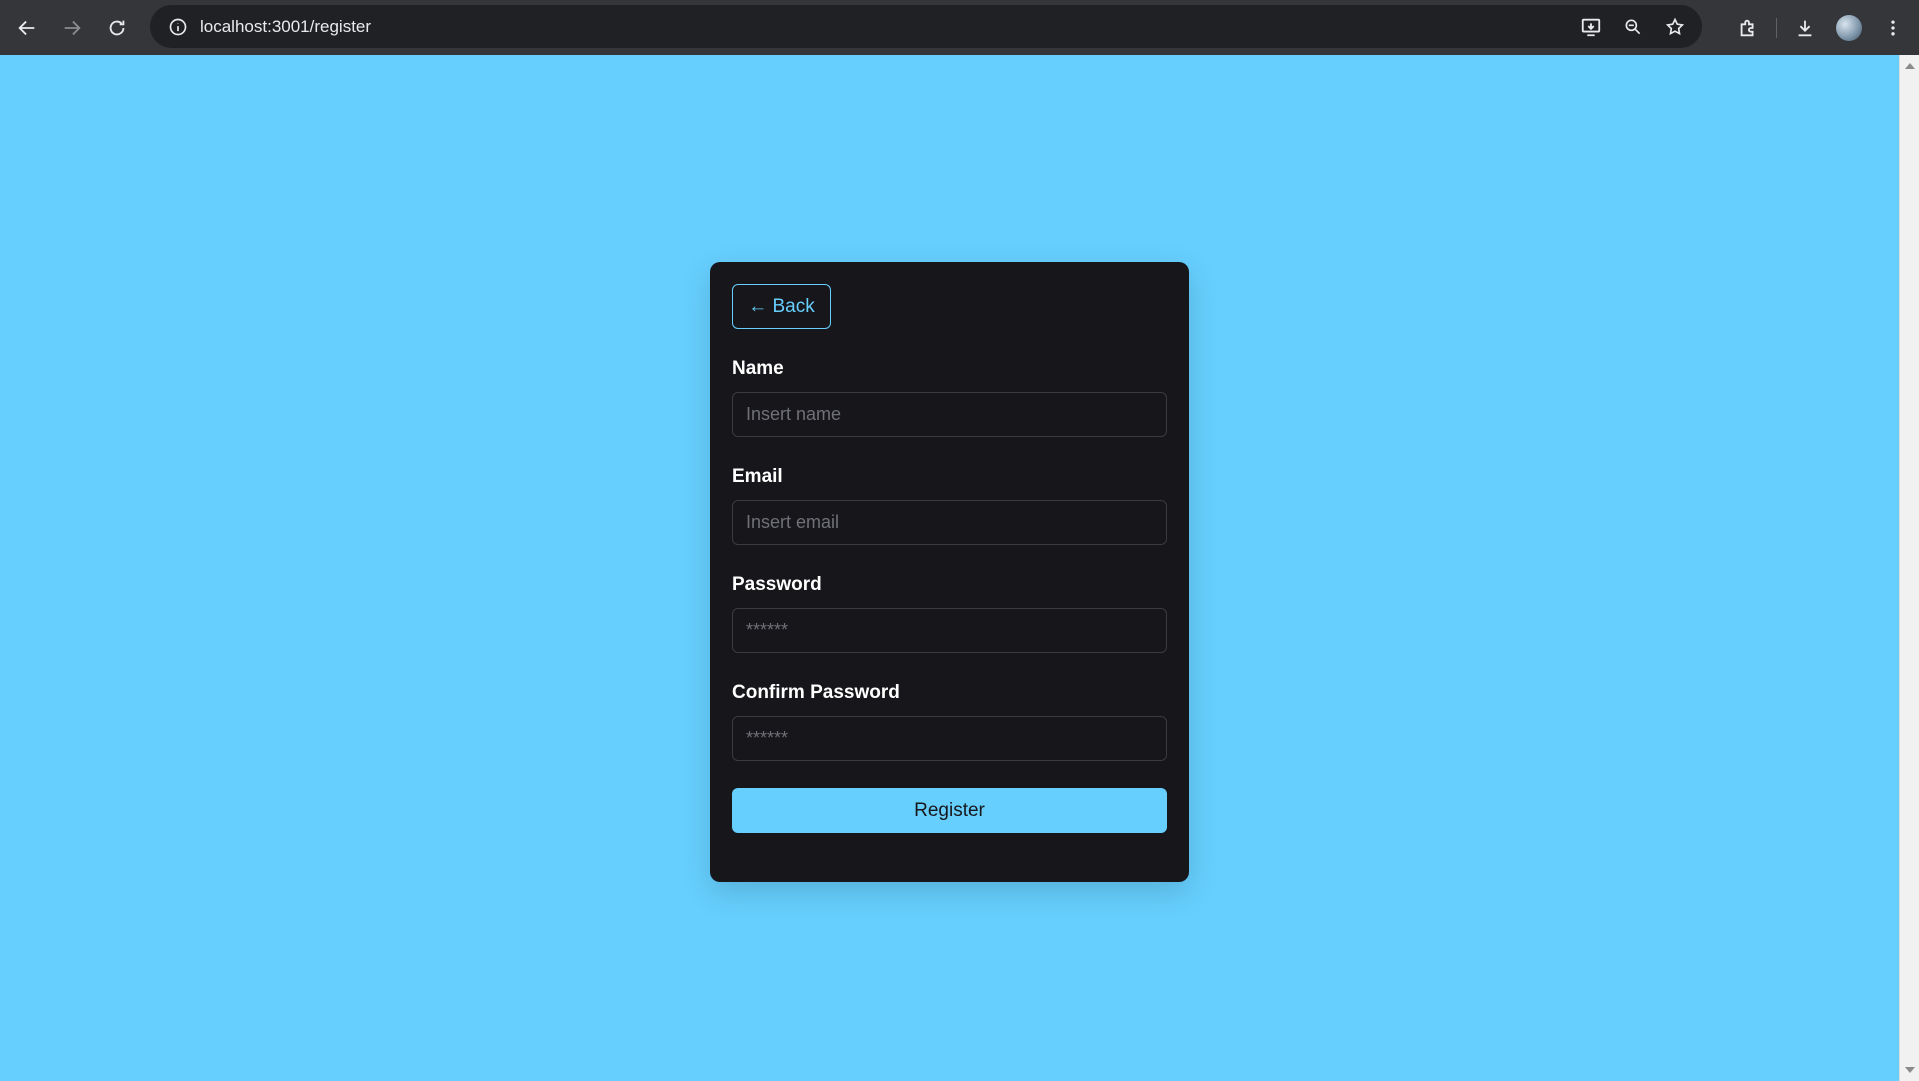  I want to click on password-input, so click(949, 630).